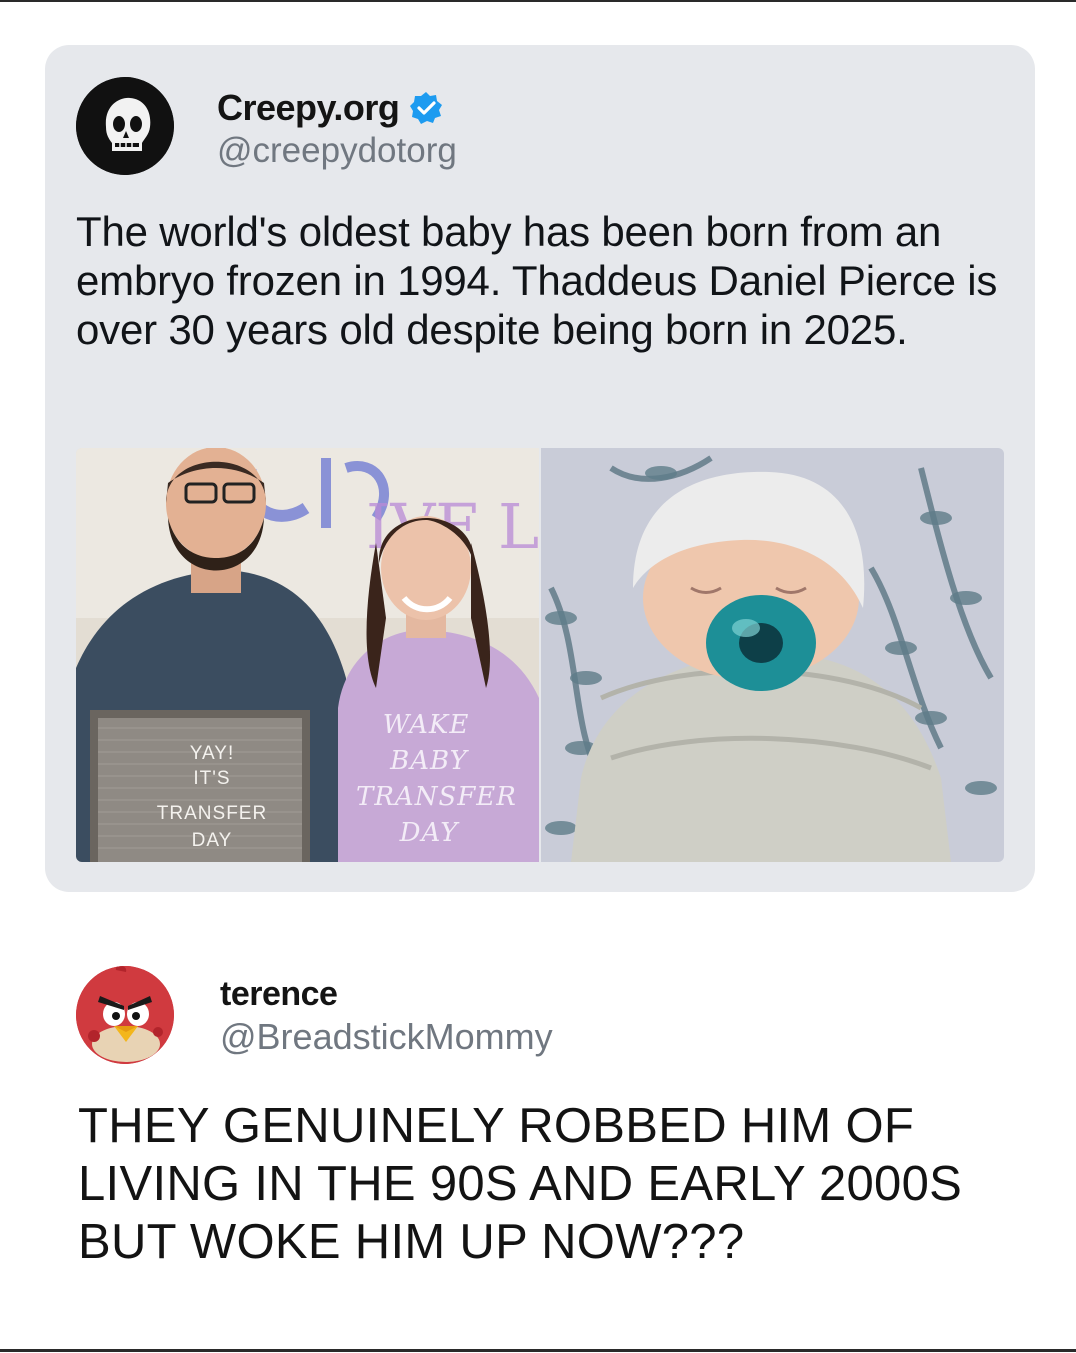 This screenshot has height=1353, width=1076. Describe the element at coordinates (538, 1) in the screenshot. I see `top-border` at that location.